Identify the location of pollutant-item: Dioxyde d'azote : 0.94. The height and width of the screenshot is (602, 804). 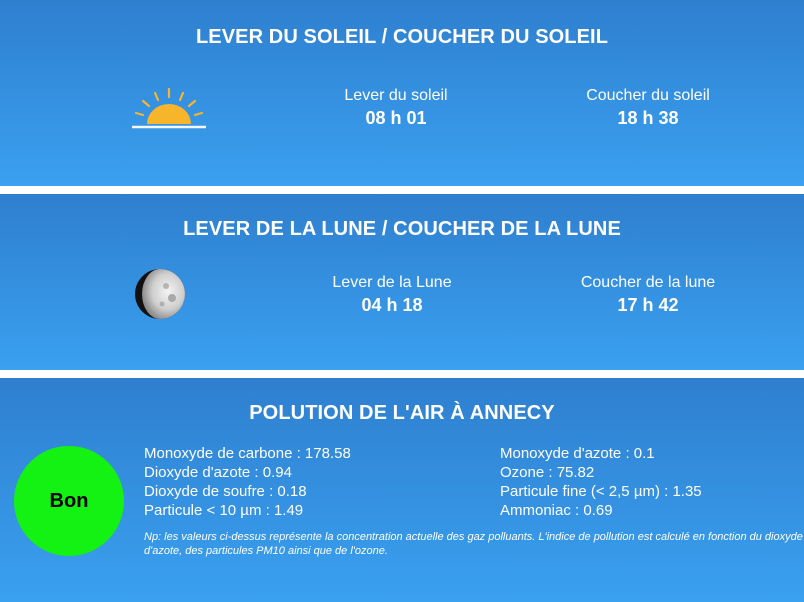
(218, 472).